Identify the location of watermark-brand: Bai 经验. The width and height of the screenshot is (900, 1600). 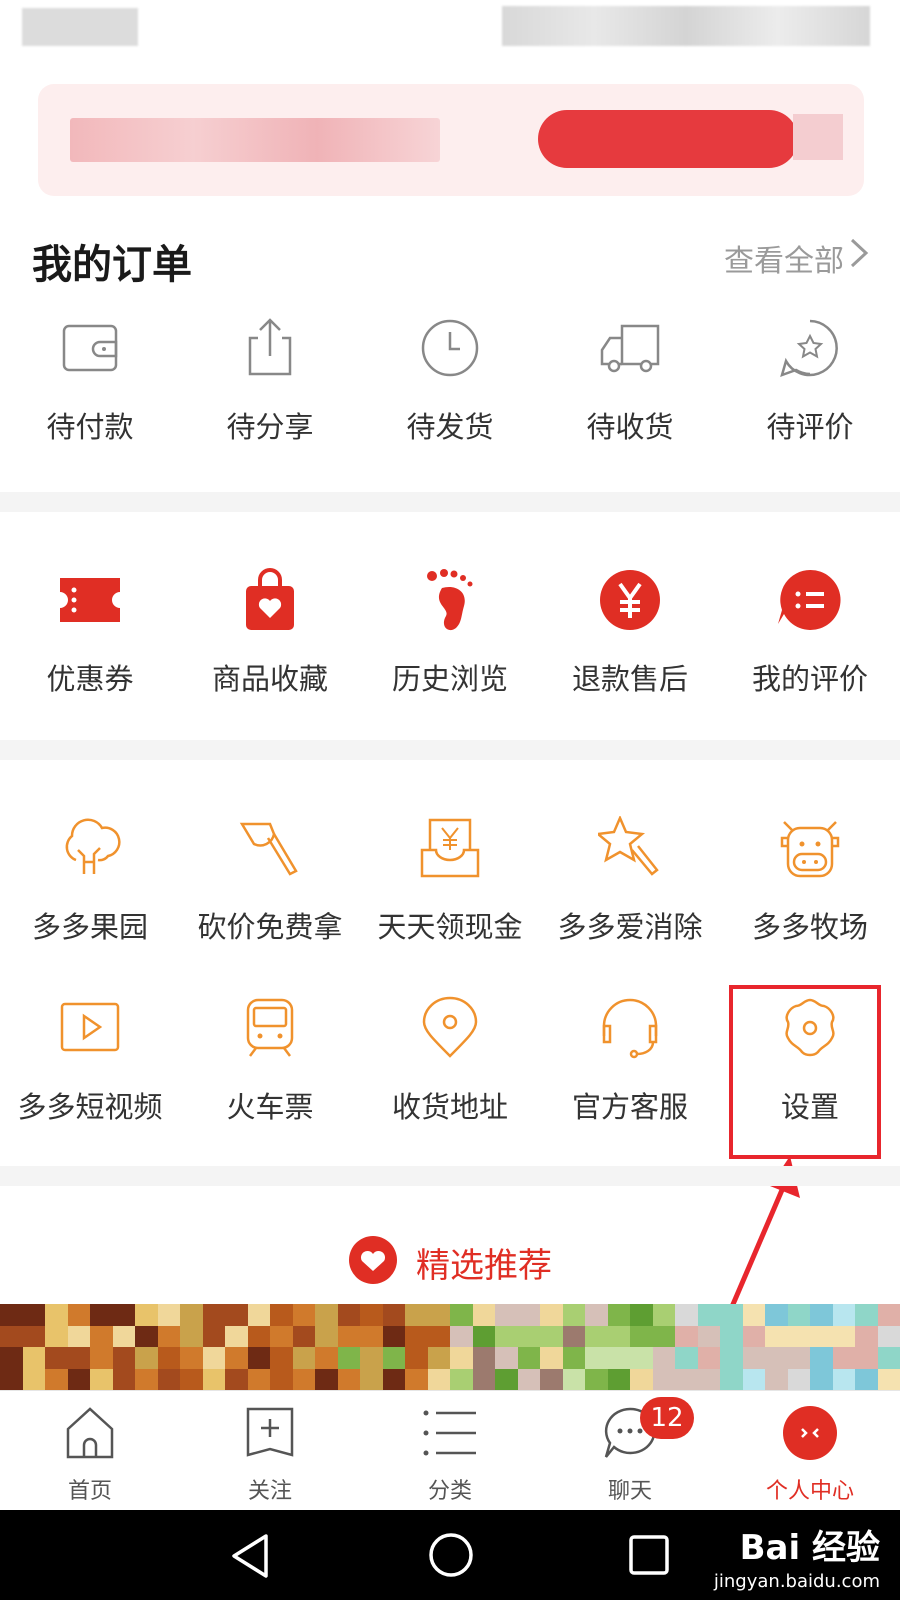
(809, 1548).